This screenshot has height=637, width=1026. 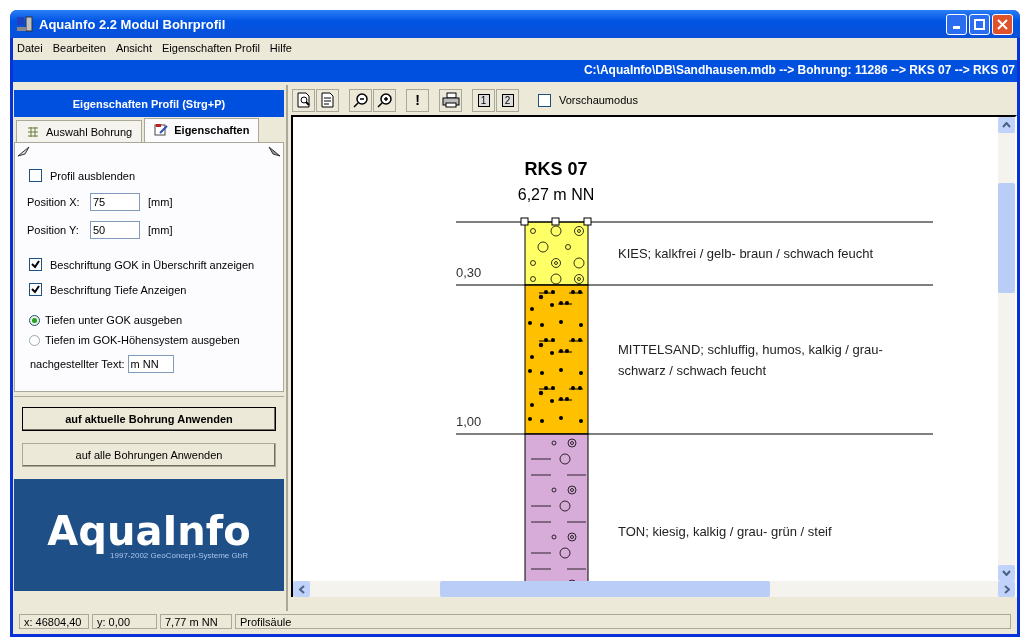 I want to click on radio-button: Tiefen unter GOK ausgeben, so click(x=149, y=320).